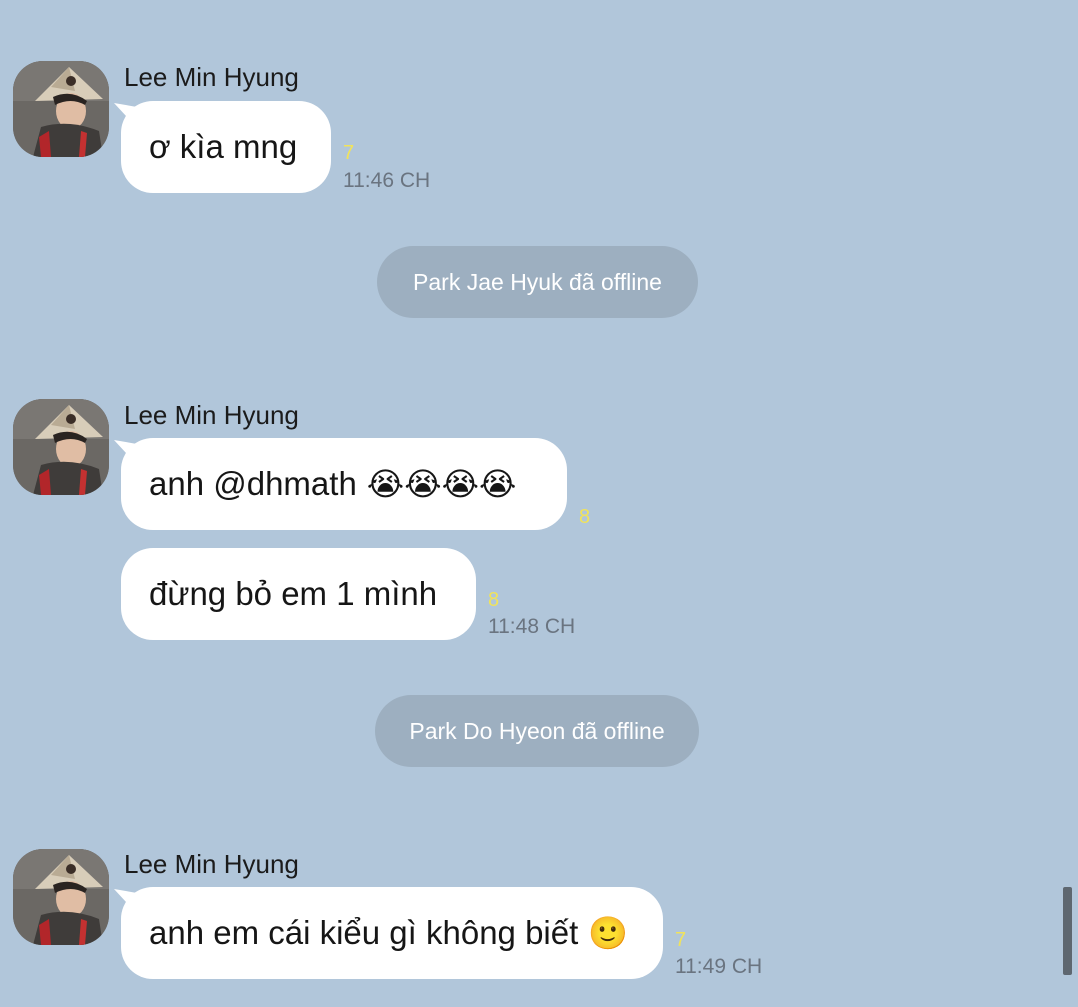  I want to click on system-notice-text: Park Jae Hyuk đã offline, so click(537, 281).